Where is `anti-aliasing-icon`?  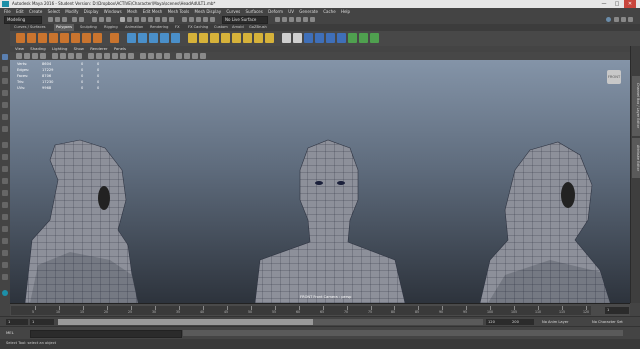 anti-aliasing-icon is located at coordinates (159, 56).